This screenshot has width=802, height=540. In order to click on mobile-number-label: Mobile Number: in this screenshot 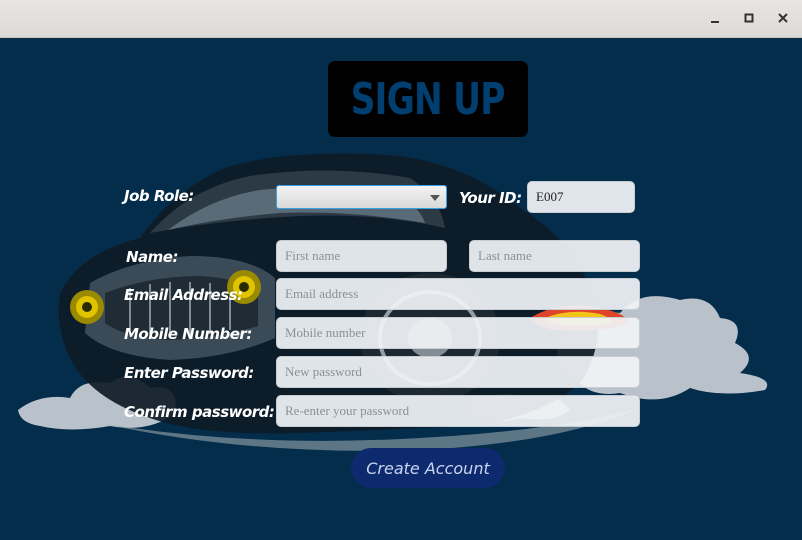, I will do `click(188, 334)`.